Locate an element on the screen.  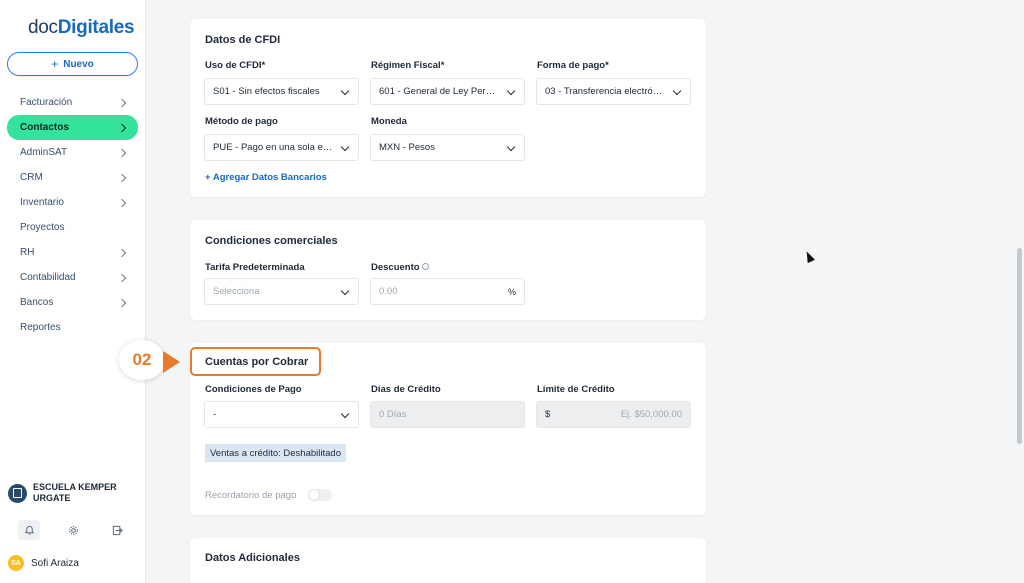
organization-name: ESCUELA KEMPER URGATE is located at coordinates (75, 492).